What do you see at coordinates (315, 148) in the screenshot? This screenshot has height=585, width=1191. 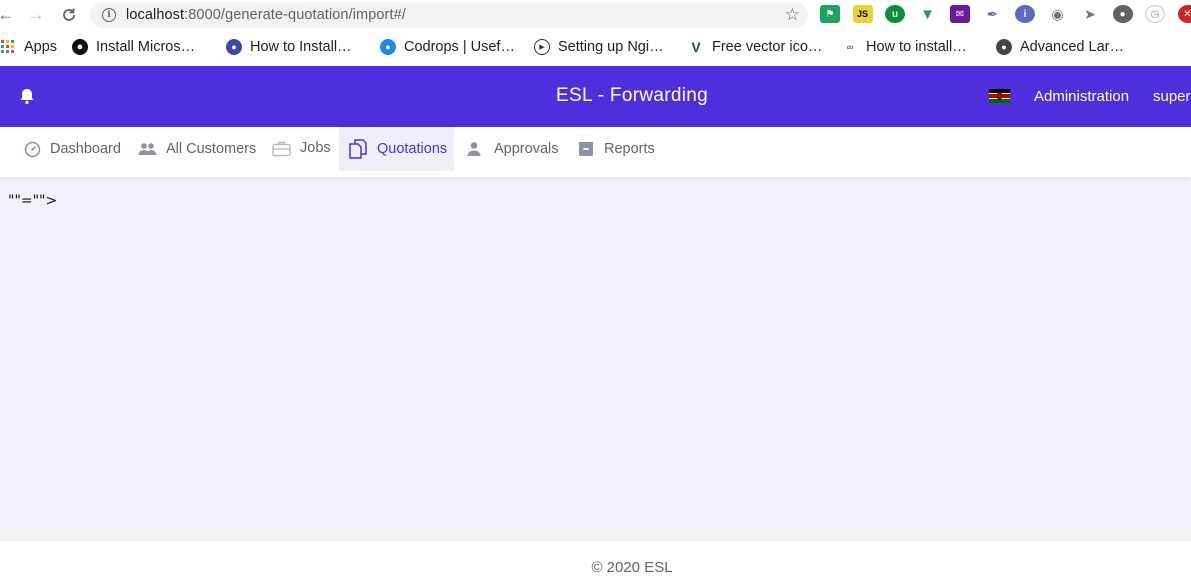 I see `nav-label: Jobs` at bounding box center [315, 148].